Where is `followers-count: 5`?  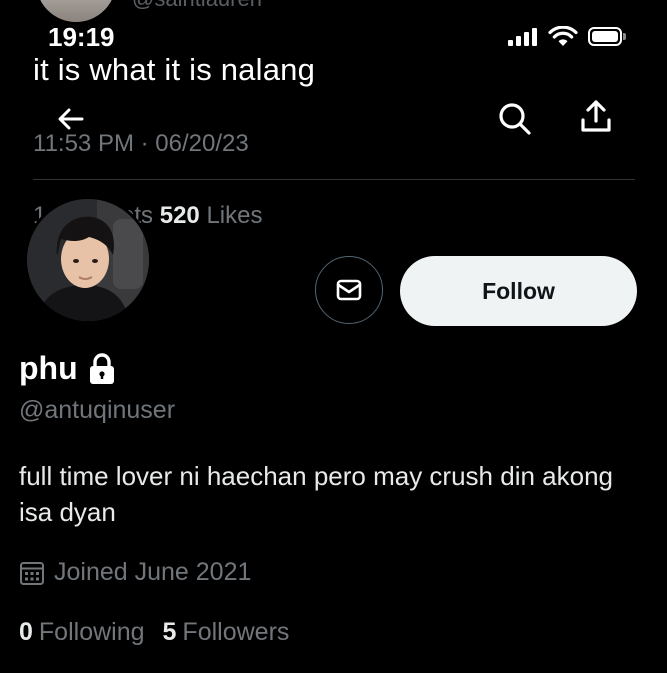
followers-count: 5 is located at coordinates (169, 632).